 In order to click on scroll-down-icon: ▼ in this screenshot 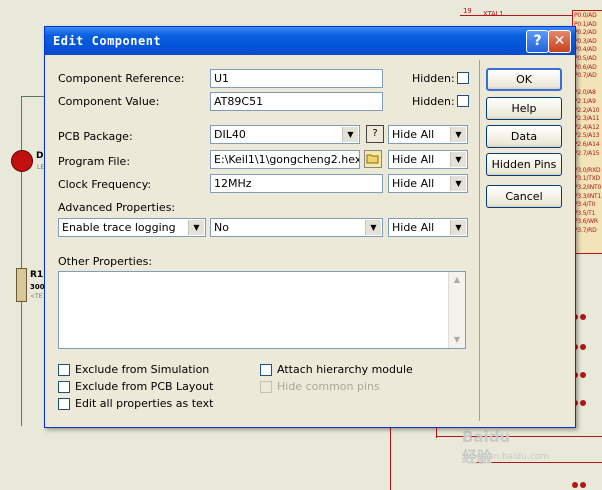, I will do `click(457, 340)`.